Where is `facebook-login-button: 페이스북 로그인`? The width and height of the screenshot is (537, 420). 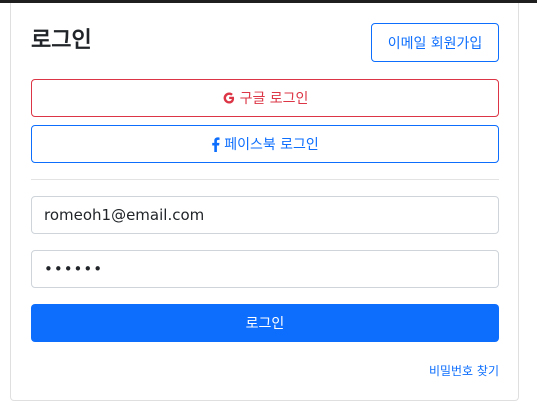 facebook-login-button: 페이스북 로그인 is located at coordinates (265, 144).